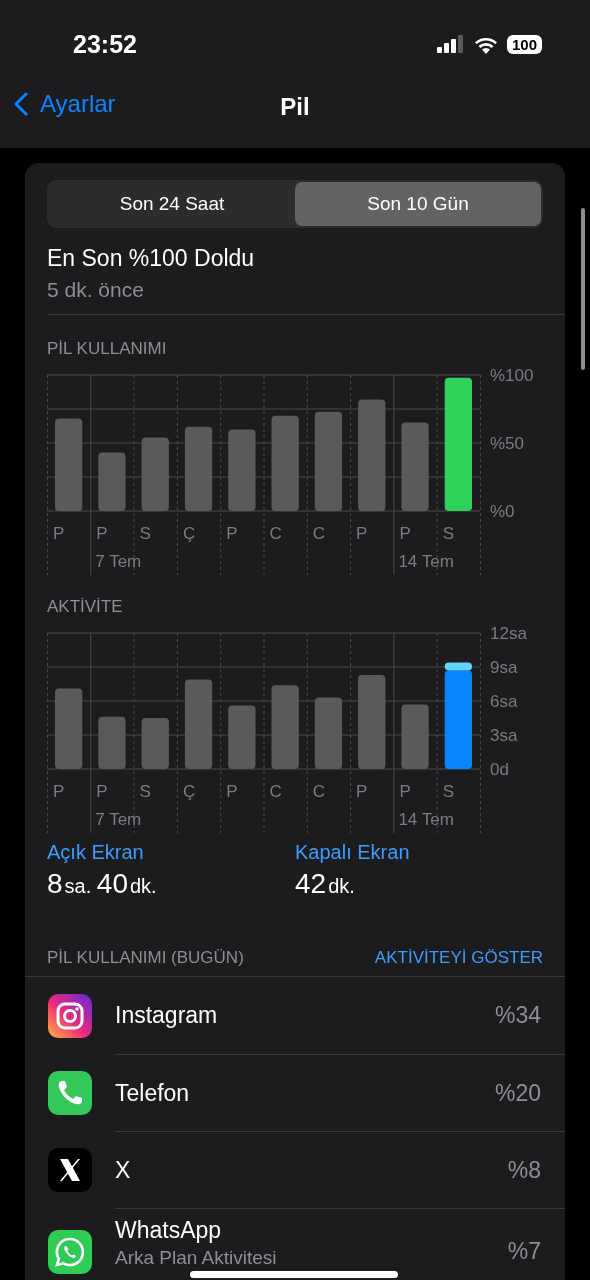 This screenshot has width=590, height=1280. What do you see at coordinates (517, 1093) in the screenshot?
I see `usage-percent: %20` at bounding box center [517, 1093].